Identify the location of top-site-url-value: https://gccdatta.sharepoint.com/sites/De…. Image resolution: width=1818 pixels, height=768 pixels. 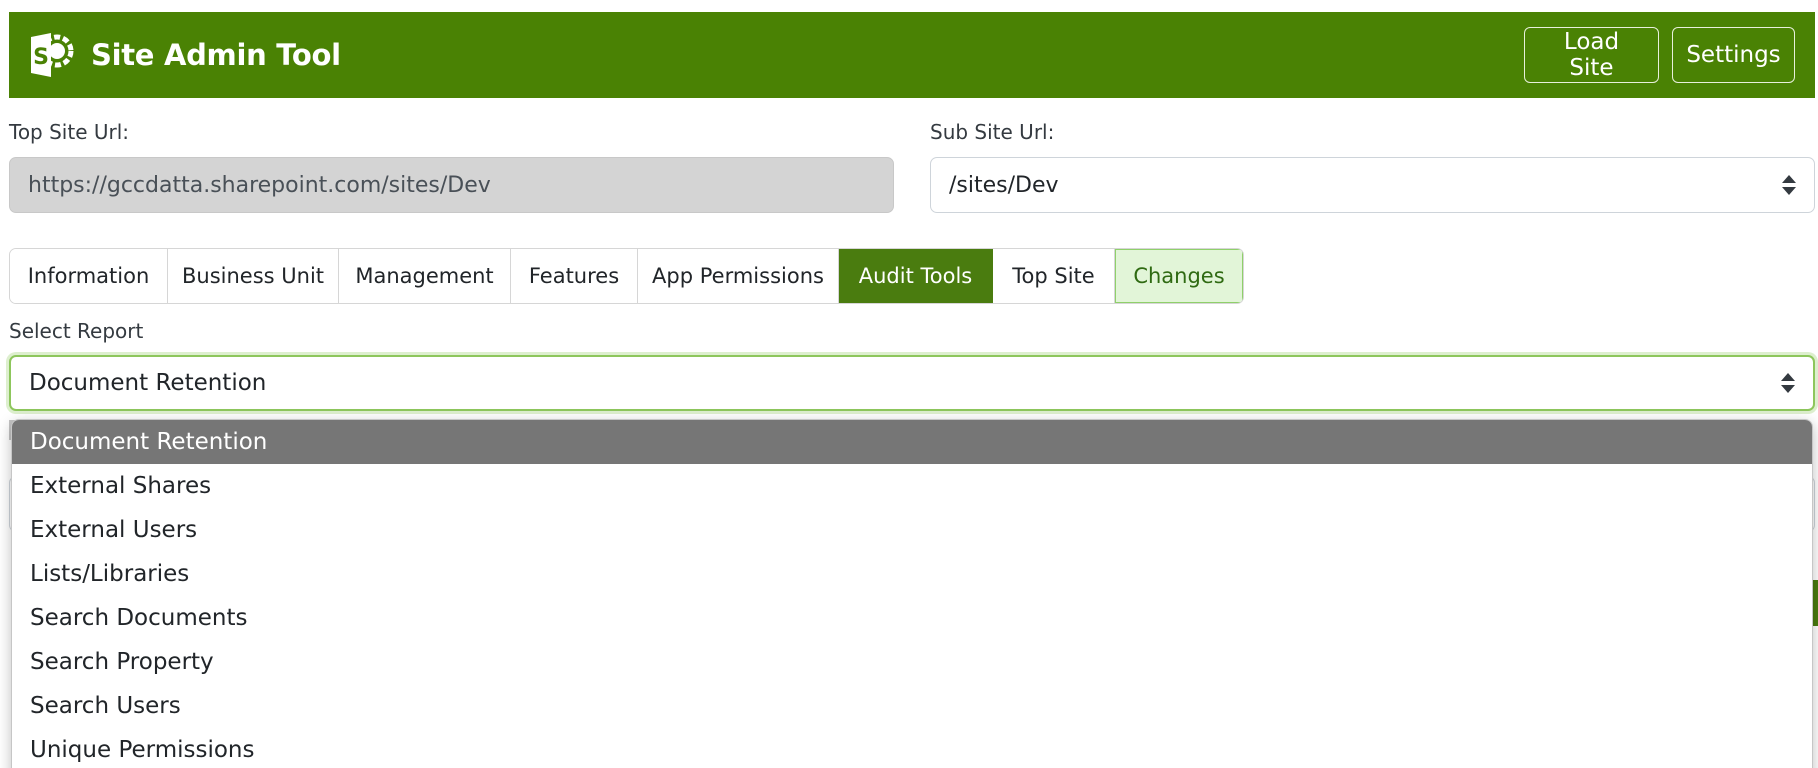
(259, 185).